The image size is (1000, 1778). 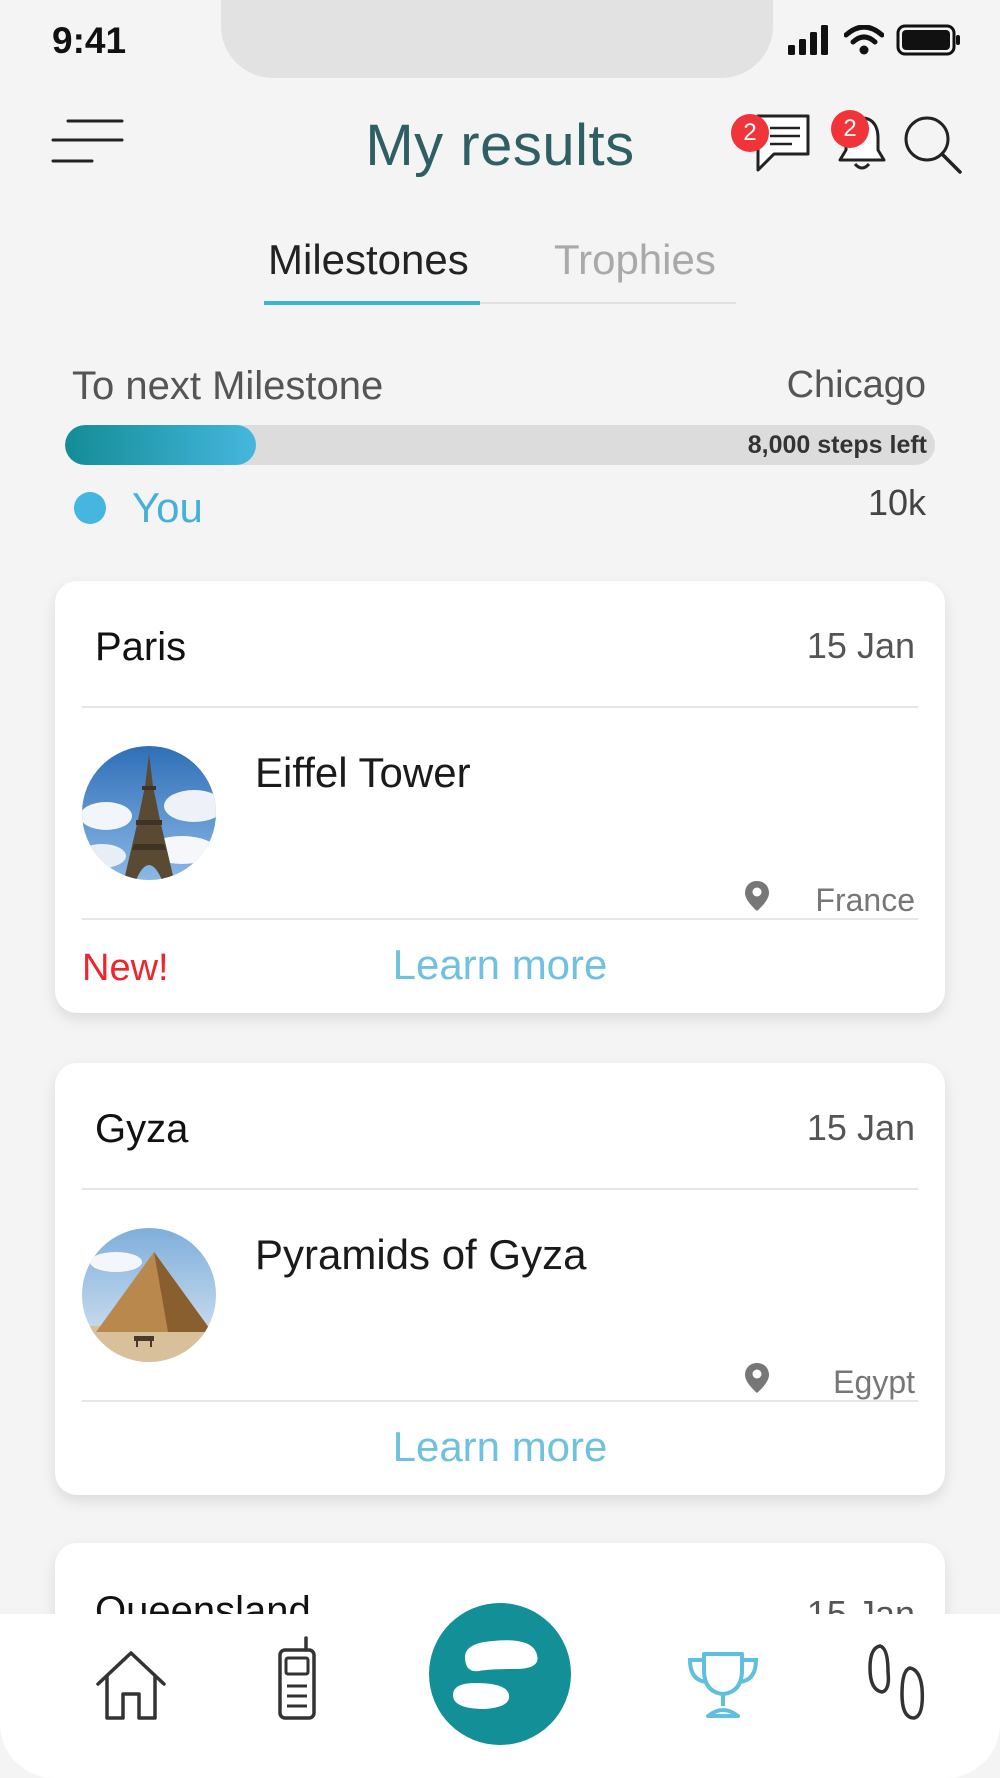 I want to click on goal-value: 10k, so click(x=896, y=502).